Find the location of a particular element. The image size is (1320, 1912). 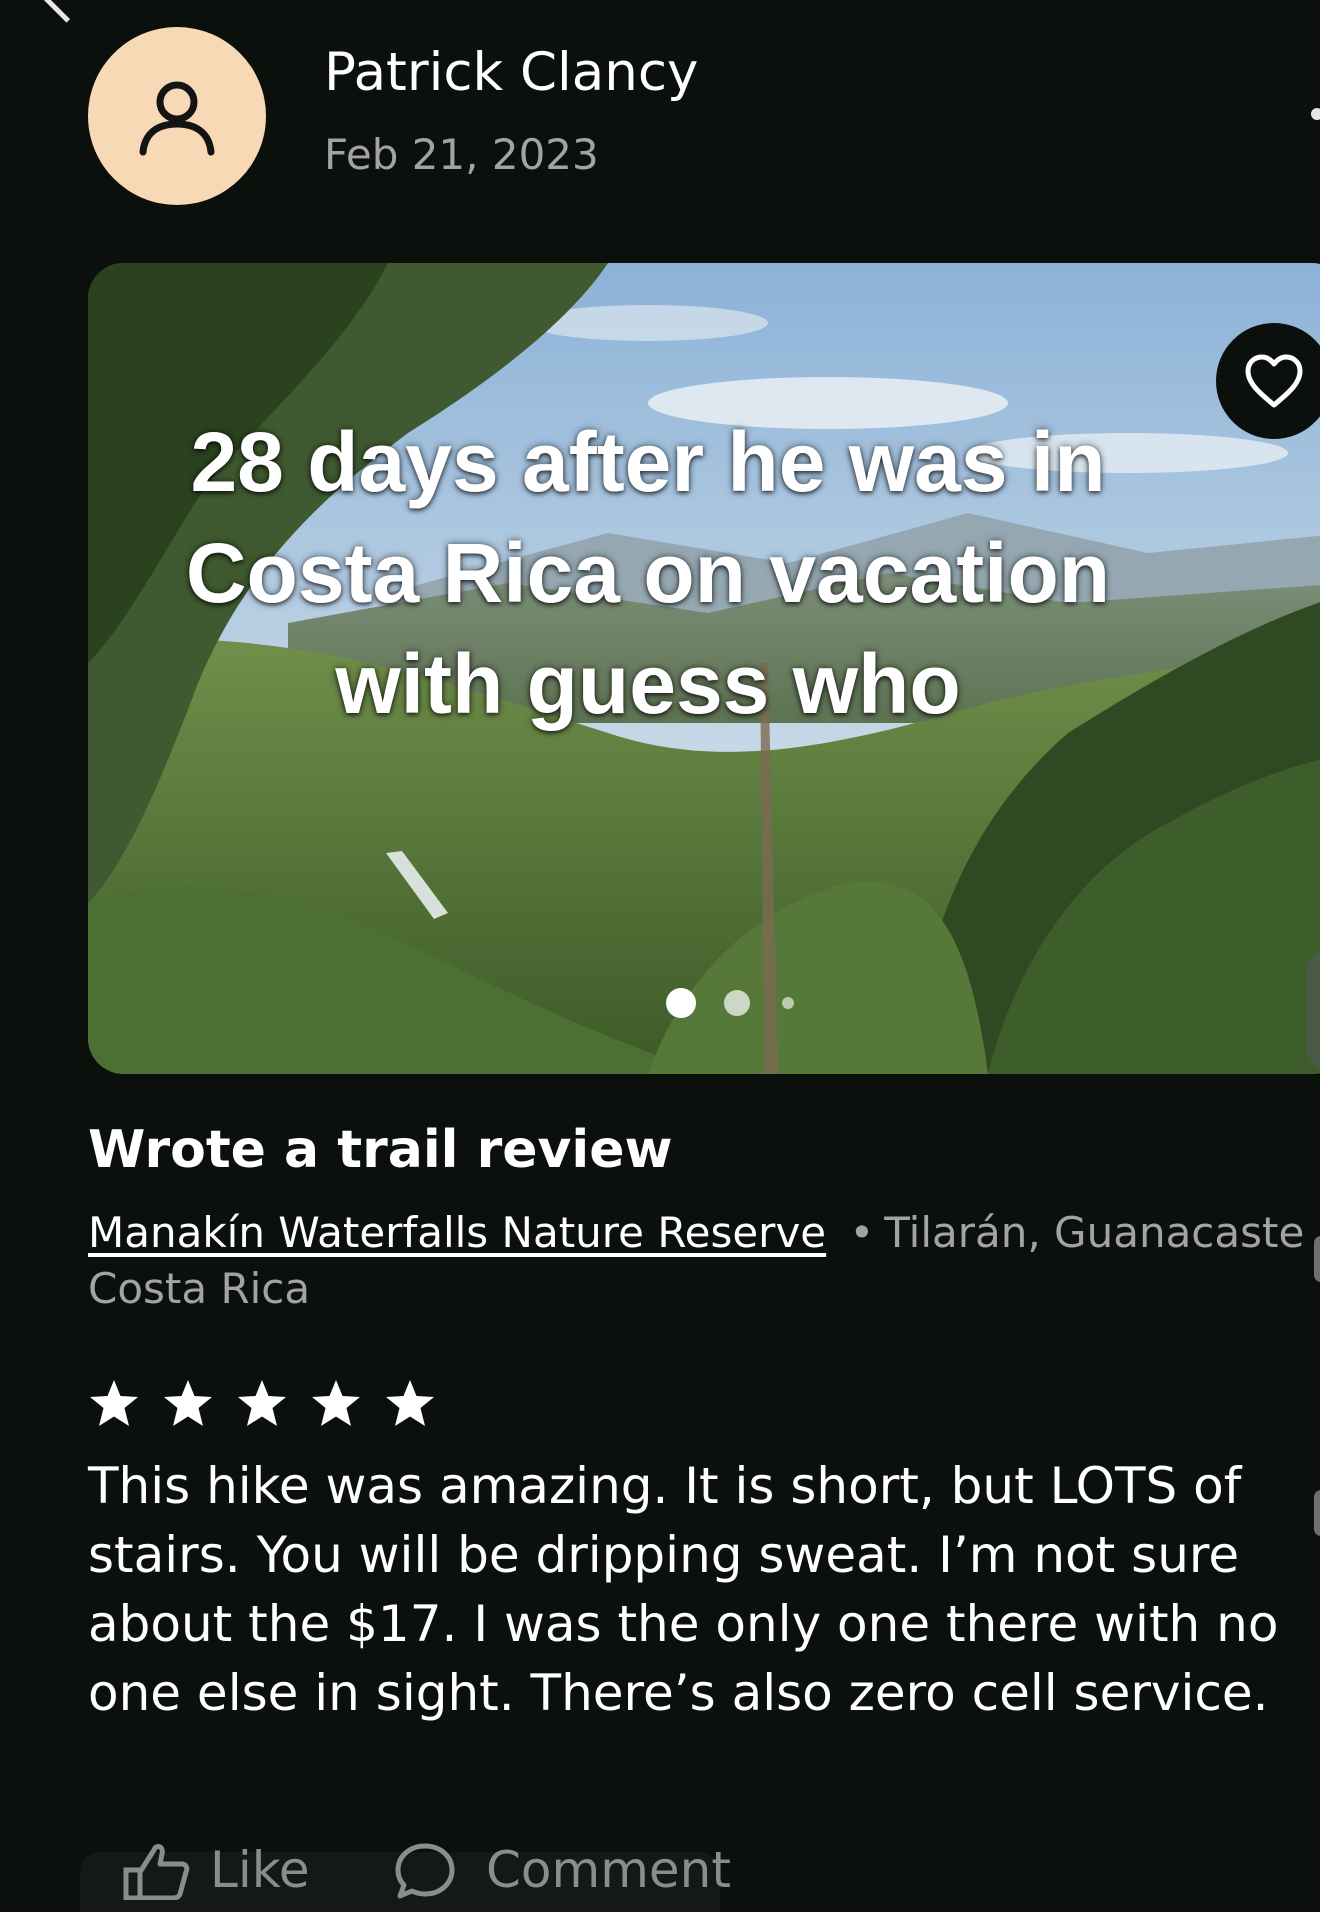

avatar is located at coordinates (177, 116).